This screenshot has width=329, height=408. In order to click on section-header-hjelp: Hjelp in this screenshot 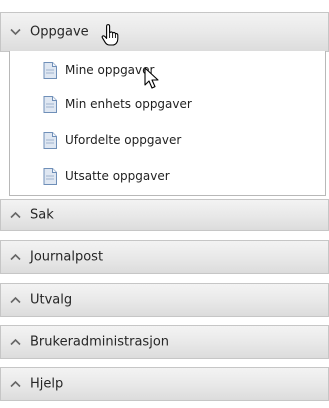, I will do `click(164, 384)`.